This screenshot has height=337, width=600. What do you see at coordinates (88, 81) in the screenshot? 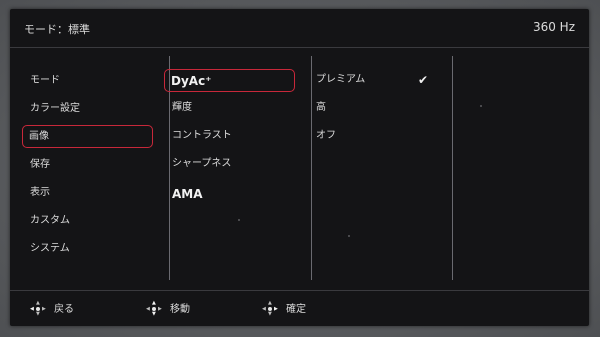
I see `menu-item-mode: モード` at bounding box center [88, 81].